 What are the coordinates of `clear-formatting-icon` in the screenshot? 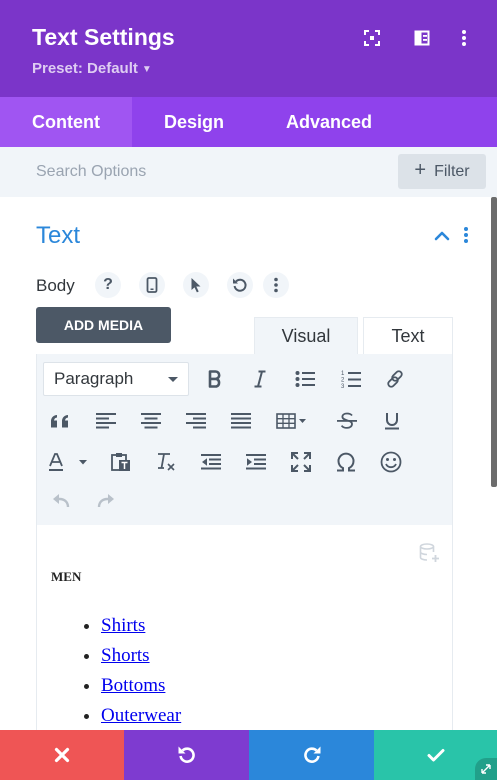 It's located at (166, 462).